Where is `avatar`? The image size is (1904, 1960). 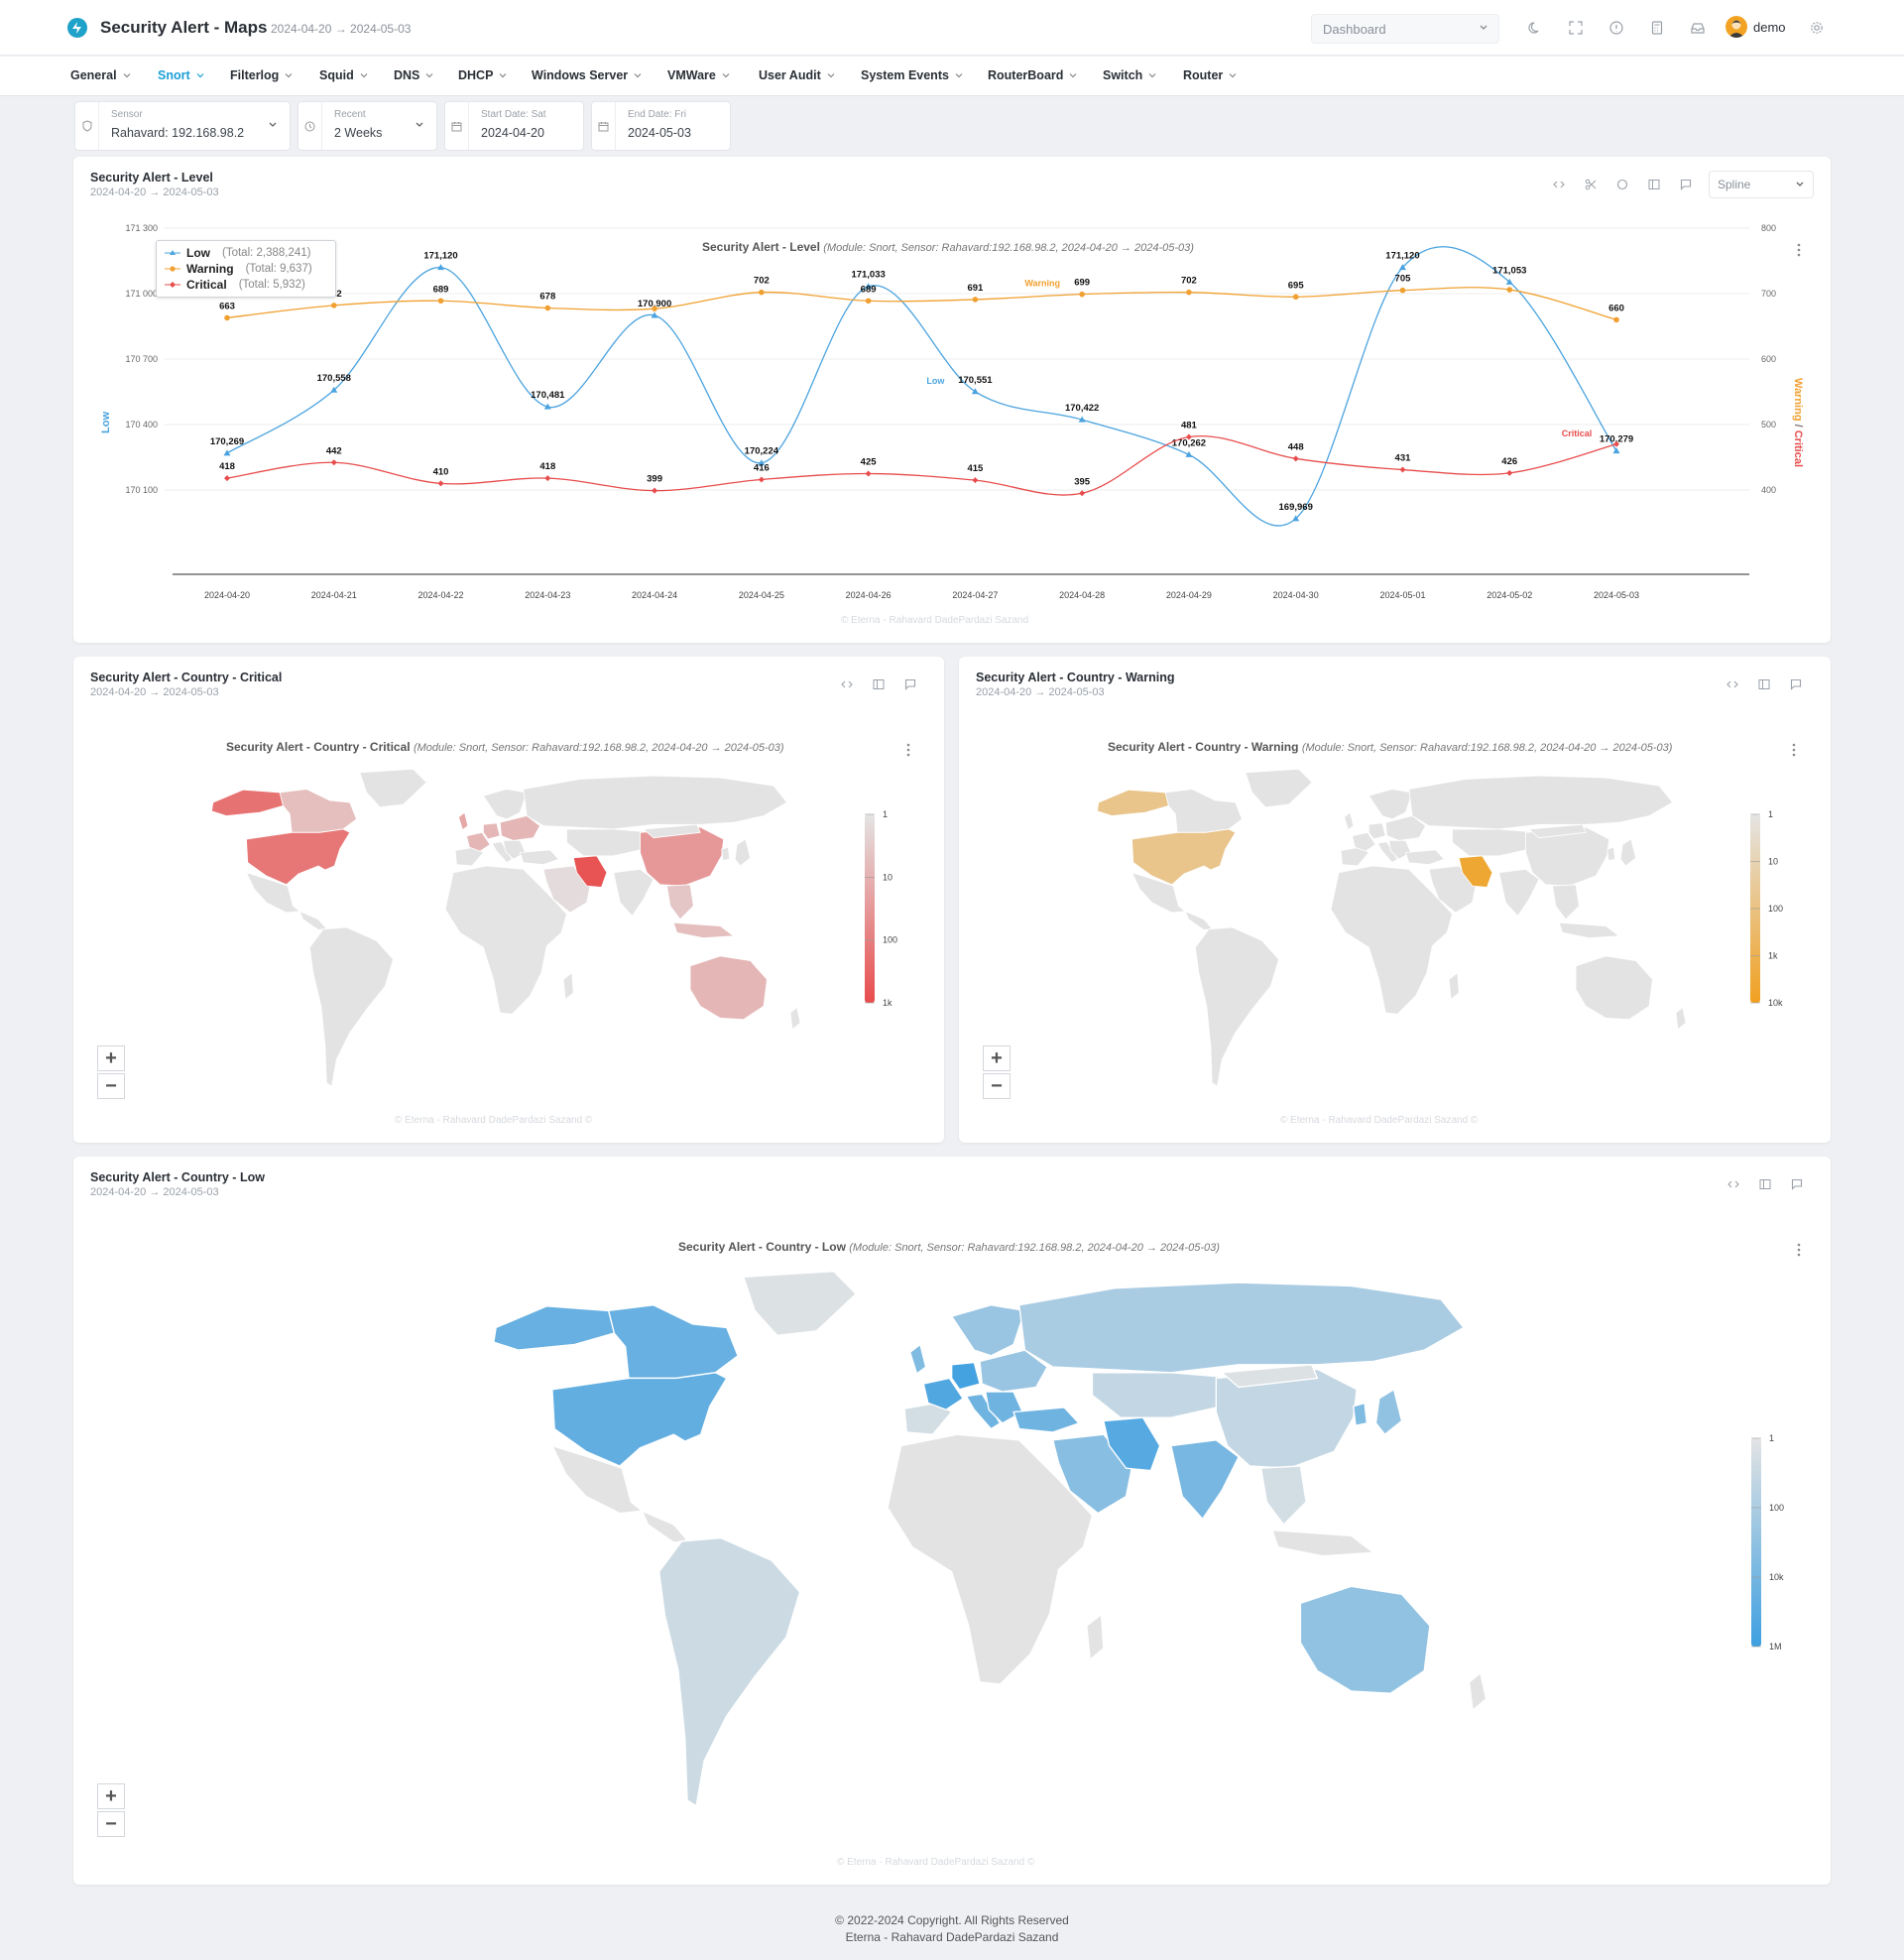 avatar is located at coordinates (1736, 27).